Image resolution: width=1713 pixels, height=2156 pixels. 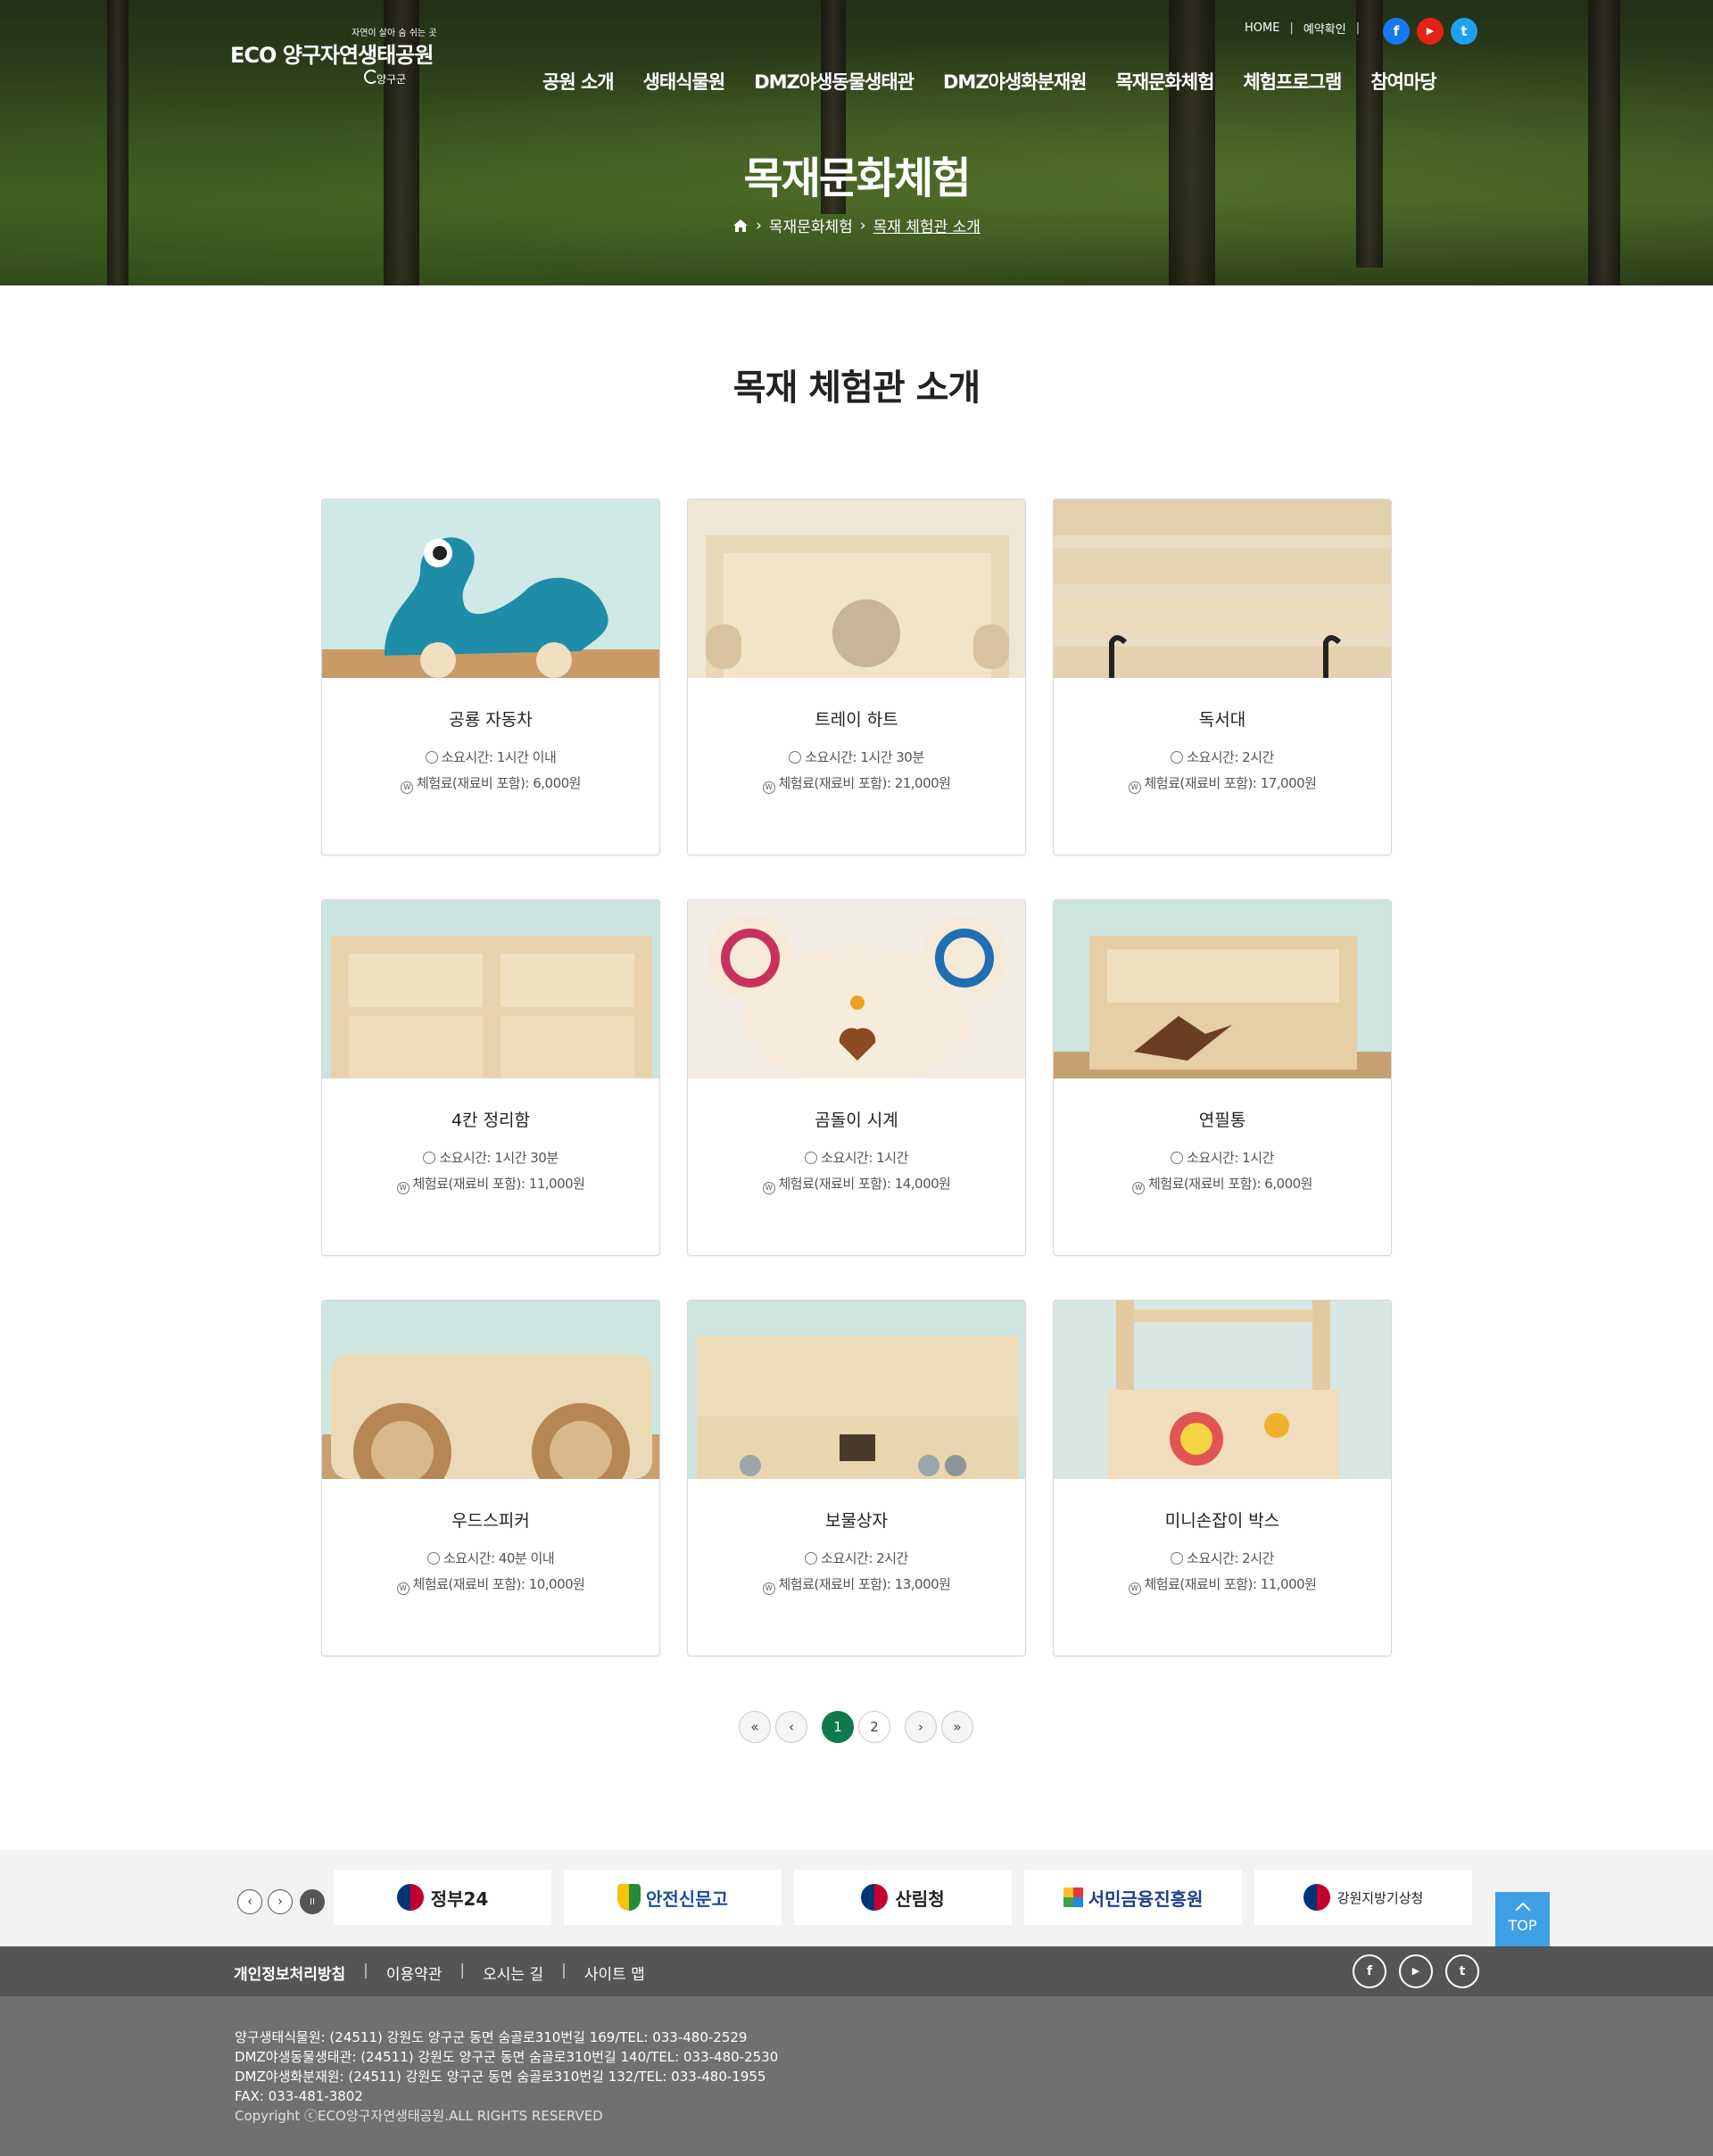 I want to click on program-card: 독서대 소요시간: 2시간 W 체험료(재료비 포함): 17,000원, so click(x=1222, y=677).